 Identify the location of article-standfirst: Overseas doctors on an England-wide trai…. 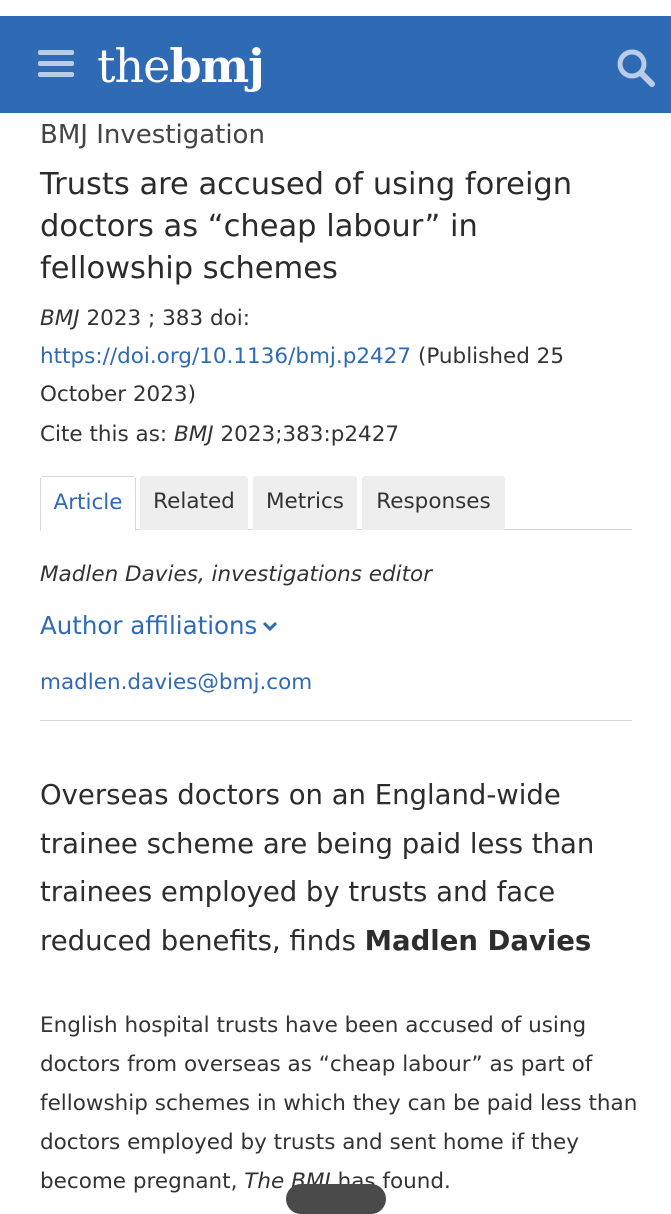
(340, 868).